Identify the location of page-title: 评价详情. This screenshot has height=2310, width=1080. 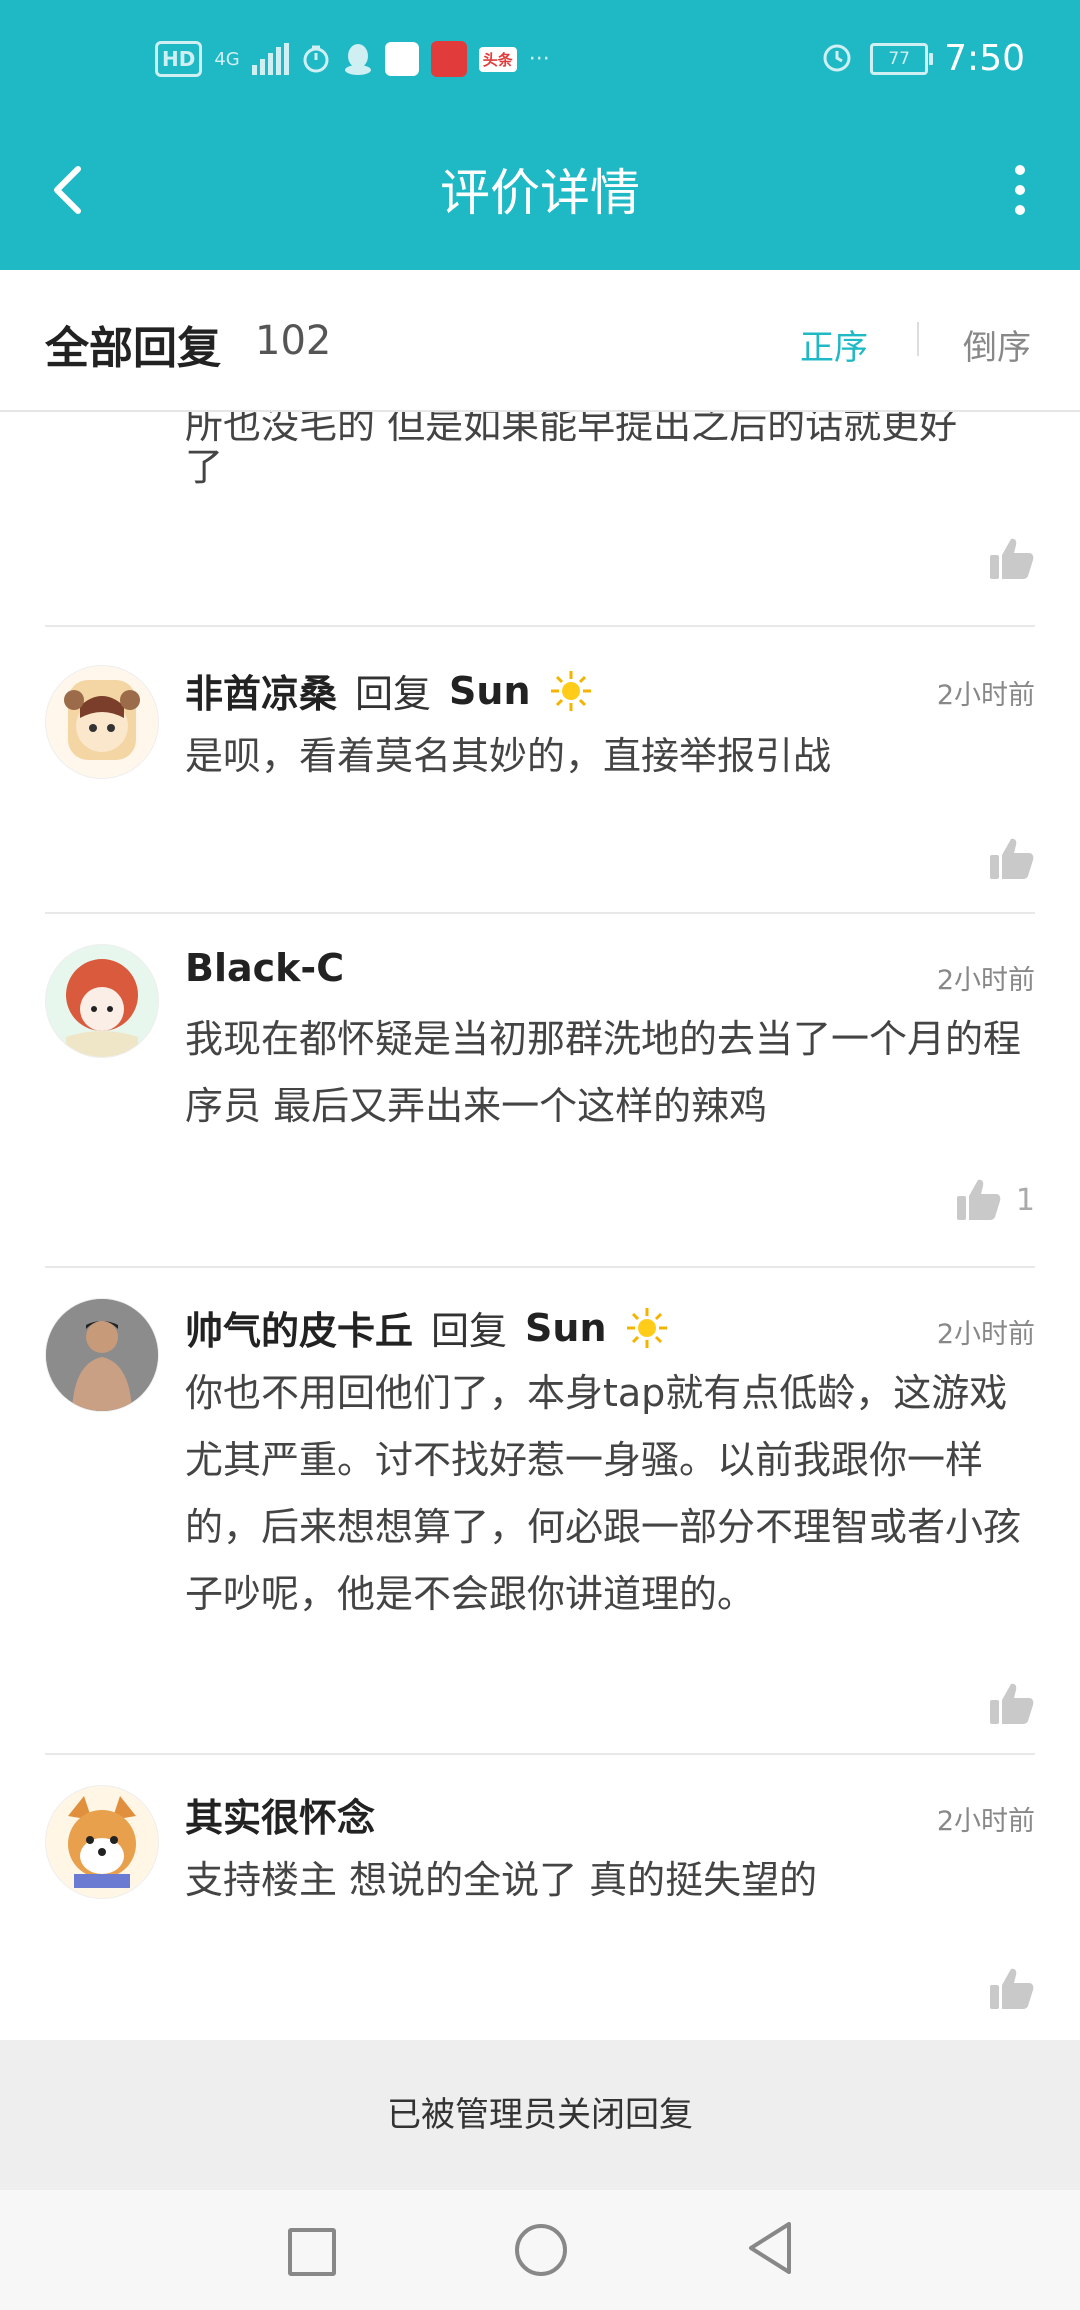
(540, 193).